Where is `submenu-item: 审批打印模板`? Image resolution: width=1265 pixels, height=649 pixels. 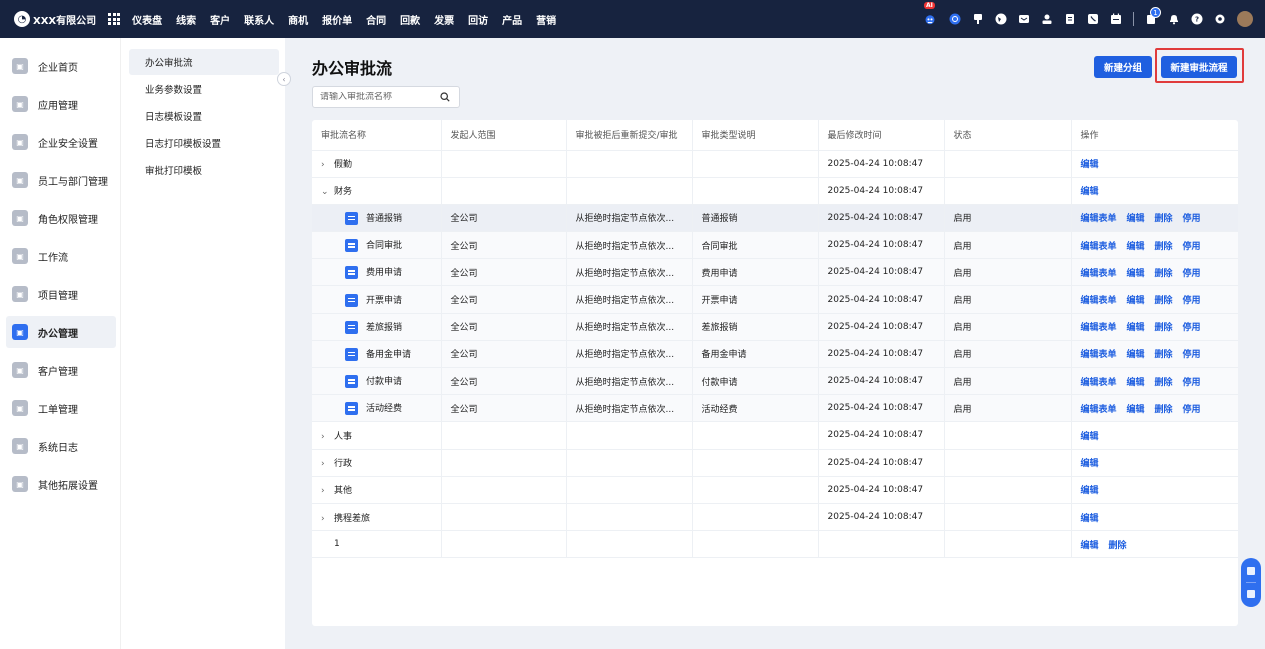 submenu-item: 审批打印模板 is located at coordinates (204, 170).